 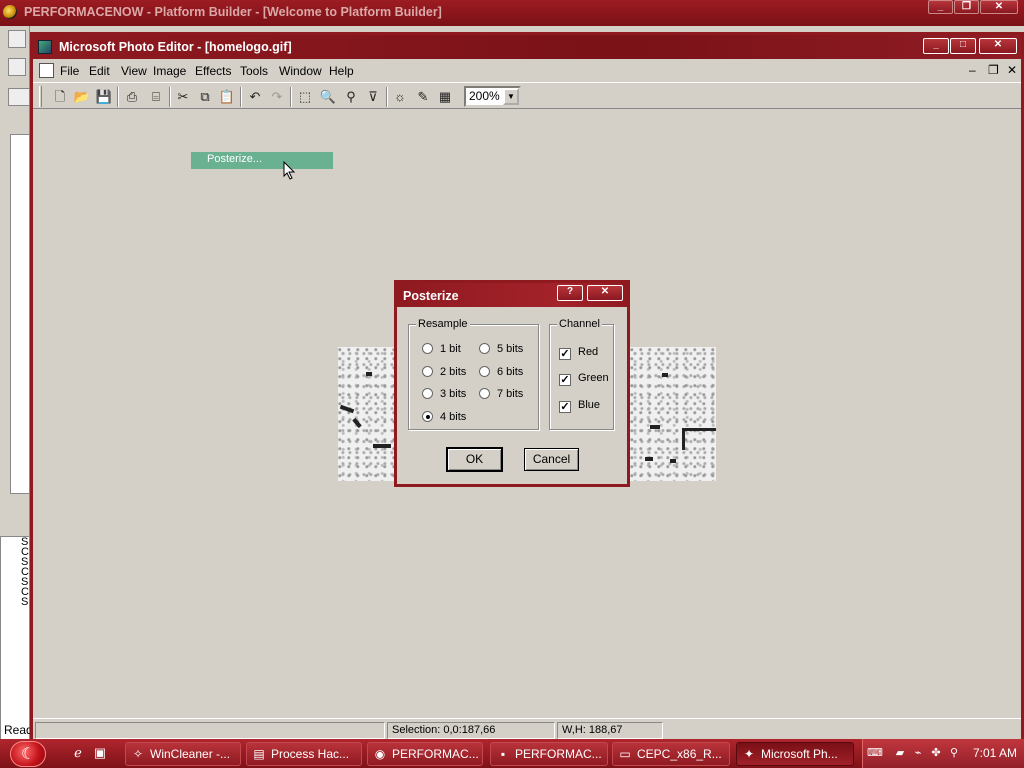 I want to click on checkbox-label: Blue, so click(x=589, y=405).